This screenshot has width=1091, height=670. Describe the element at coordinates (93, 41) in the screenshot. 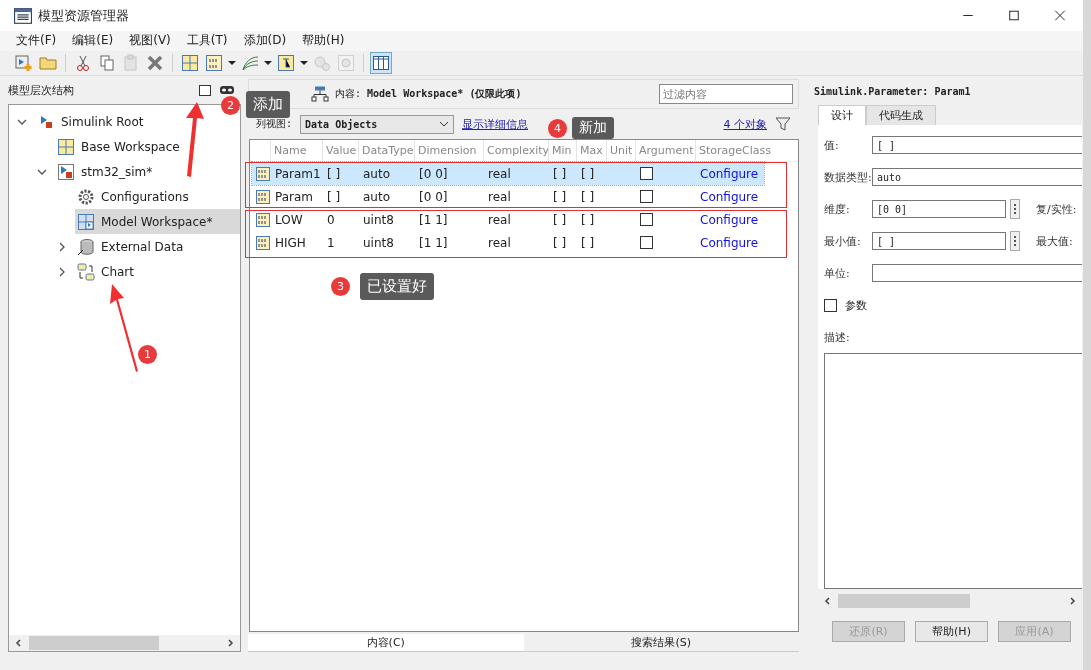

I see `menu-item: 编辑(E)` at that location.